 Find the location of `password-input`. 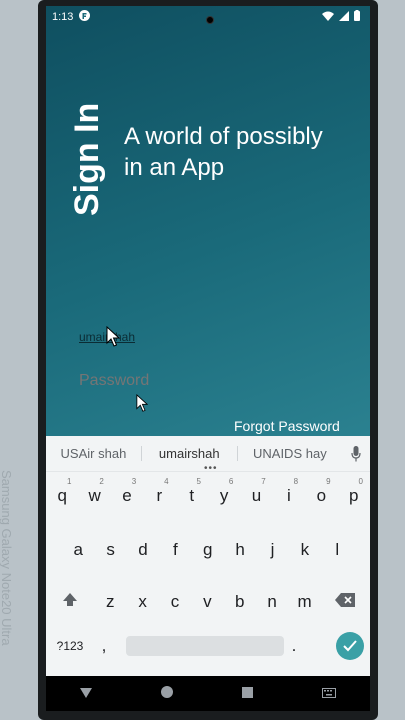

password-input is located at coordinates (169, 381).